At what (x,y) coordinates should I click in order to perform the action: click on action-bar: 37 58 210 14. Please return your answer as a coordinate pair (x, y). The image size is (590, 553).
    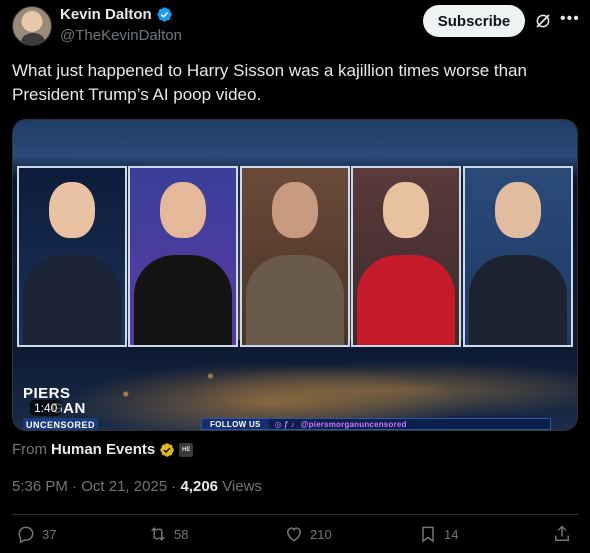
    Looking at the image, I should click on (295, 537).